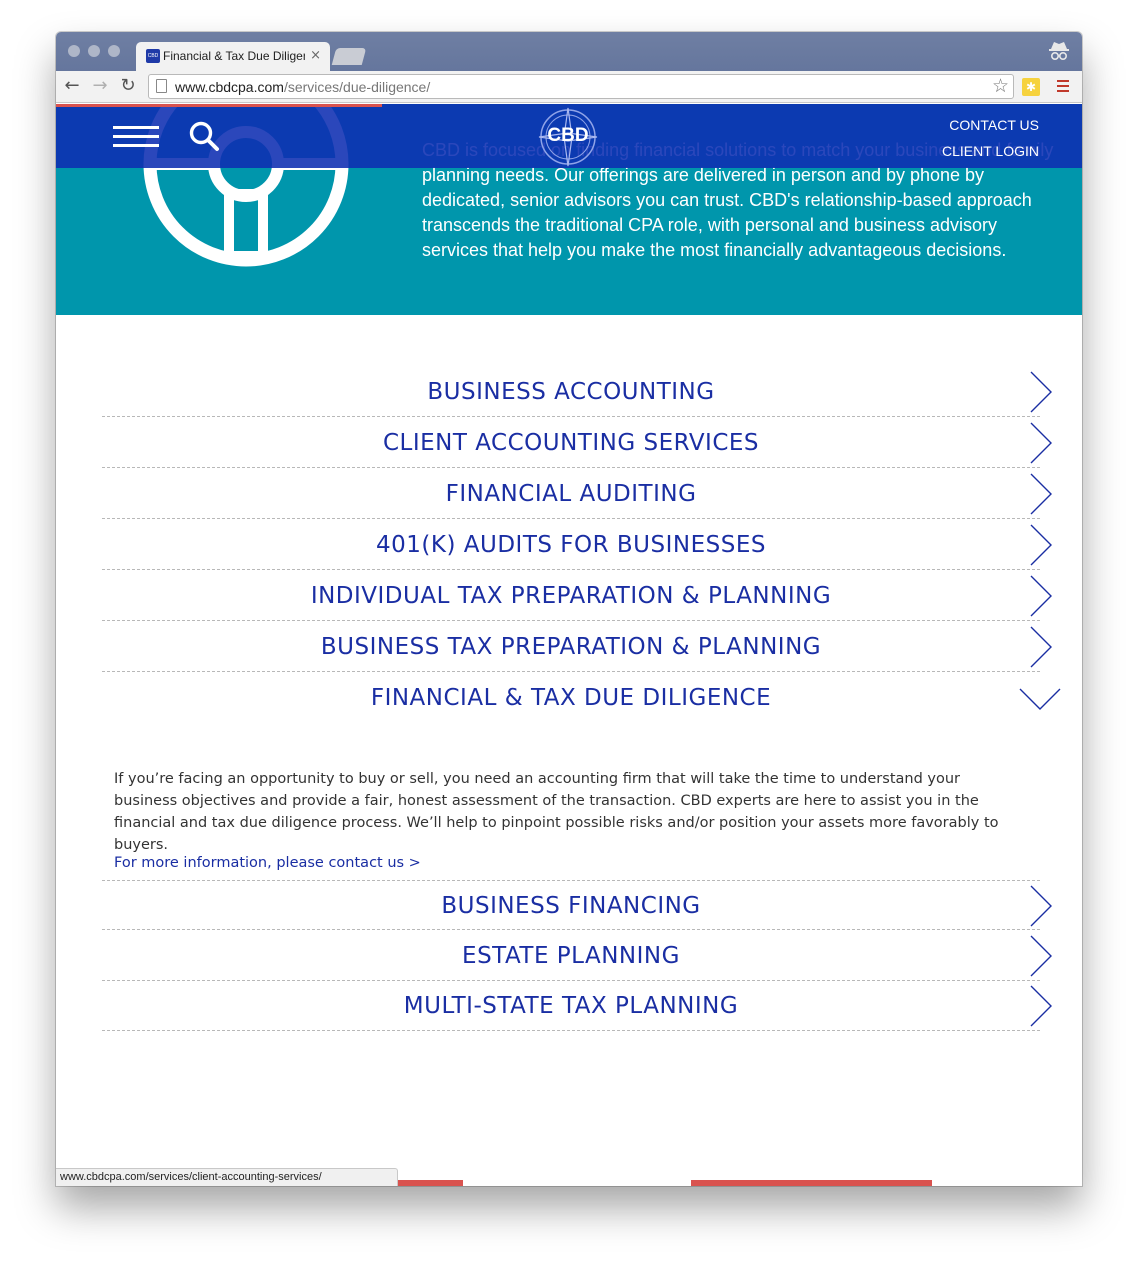  I want to click on minimize-window-button, so click(94, 51).